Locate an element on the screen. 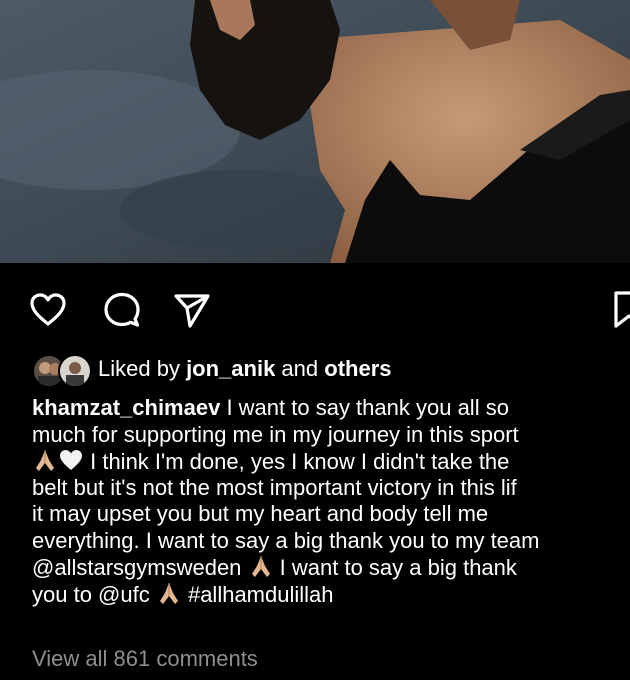 The width and height of the screenshot is (630, 680). heart-icon is located at coordinates (48, 310).